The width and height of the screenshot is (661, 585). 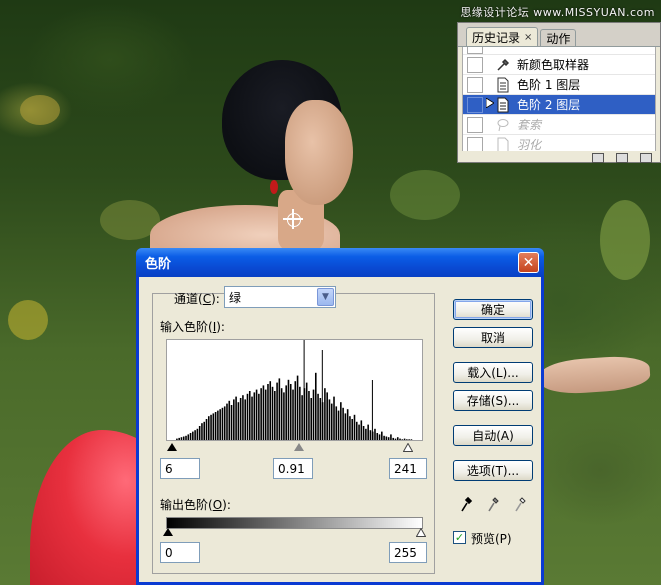 What do you see at coordinates (529, 125) in the screenshot?
I see `history-item-label: 套索` at bounding box center [529, 125].